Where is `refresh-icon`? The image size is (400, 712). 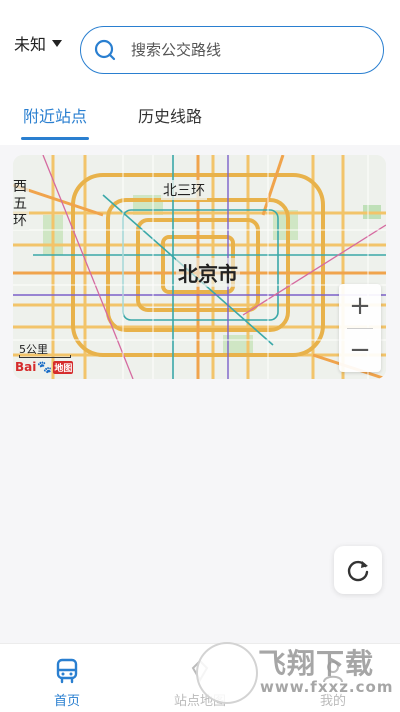
refresh-icon is located at coordinates (358, 571).